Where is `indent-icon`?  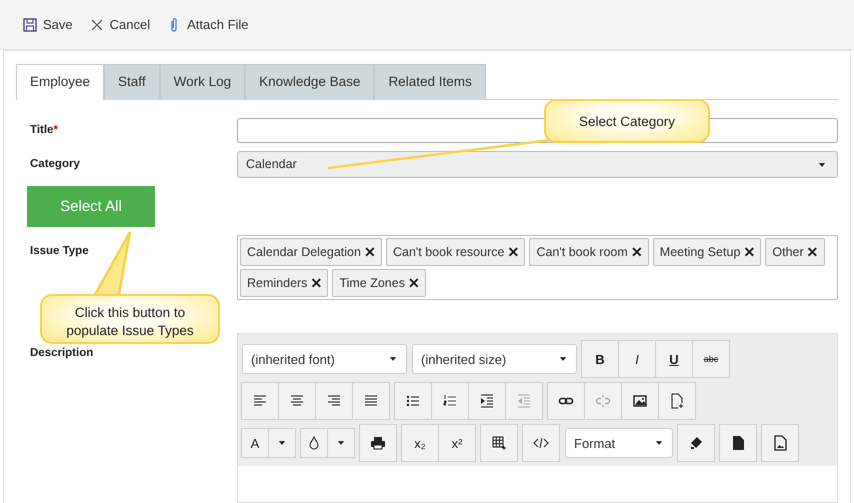 indent-icon is located at coordinates (487, 401).